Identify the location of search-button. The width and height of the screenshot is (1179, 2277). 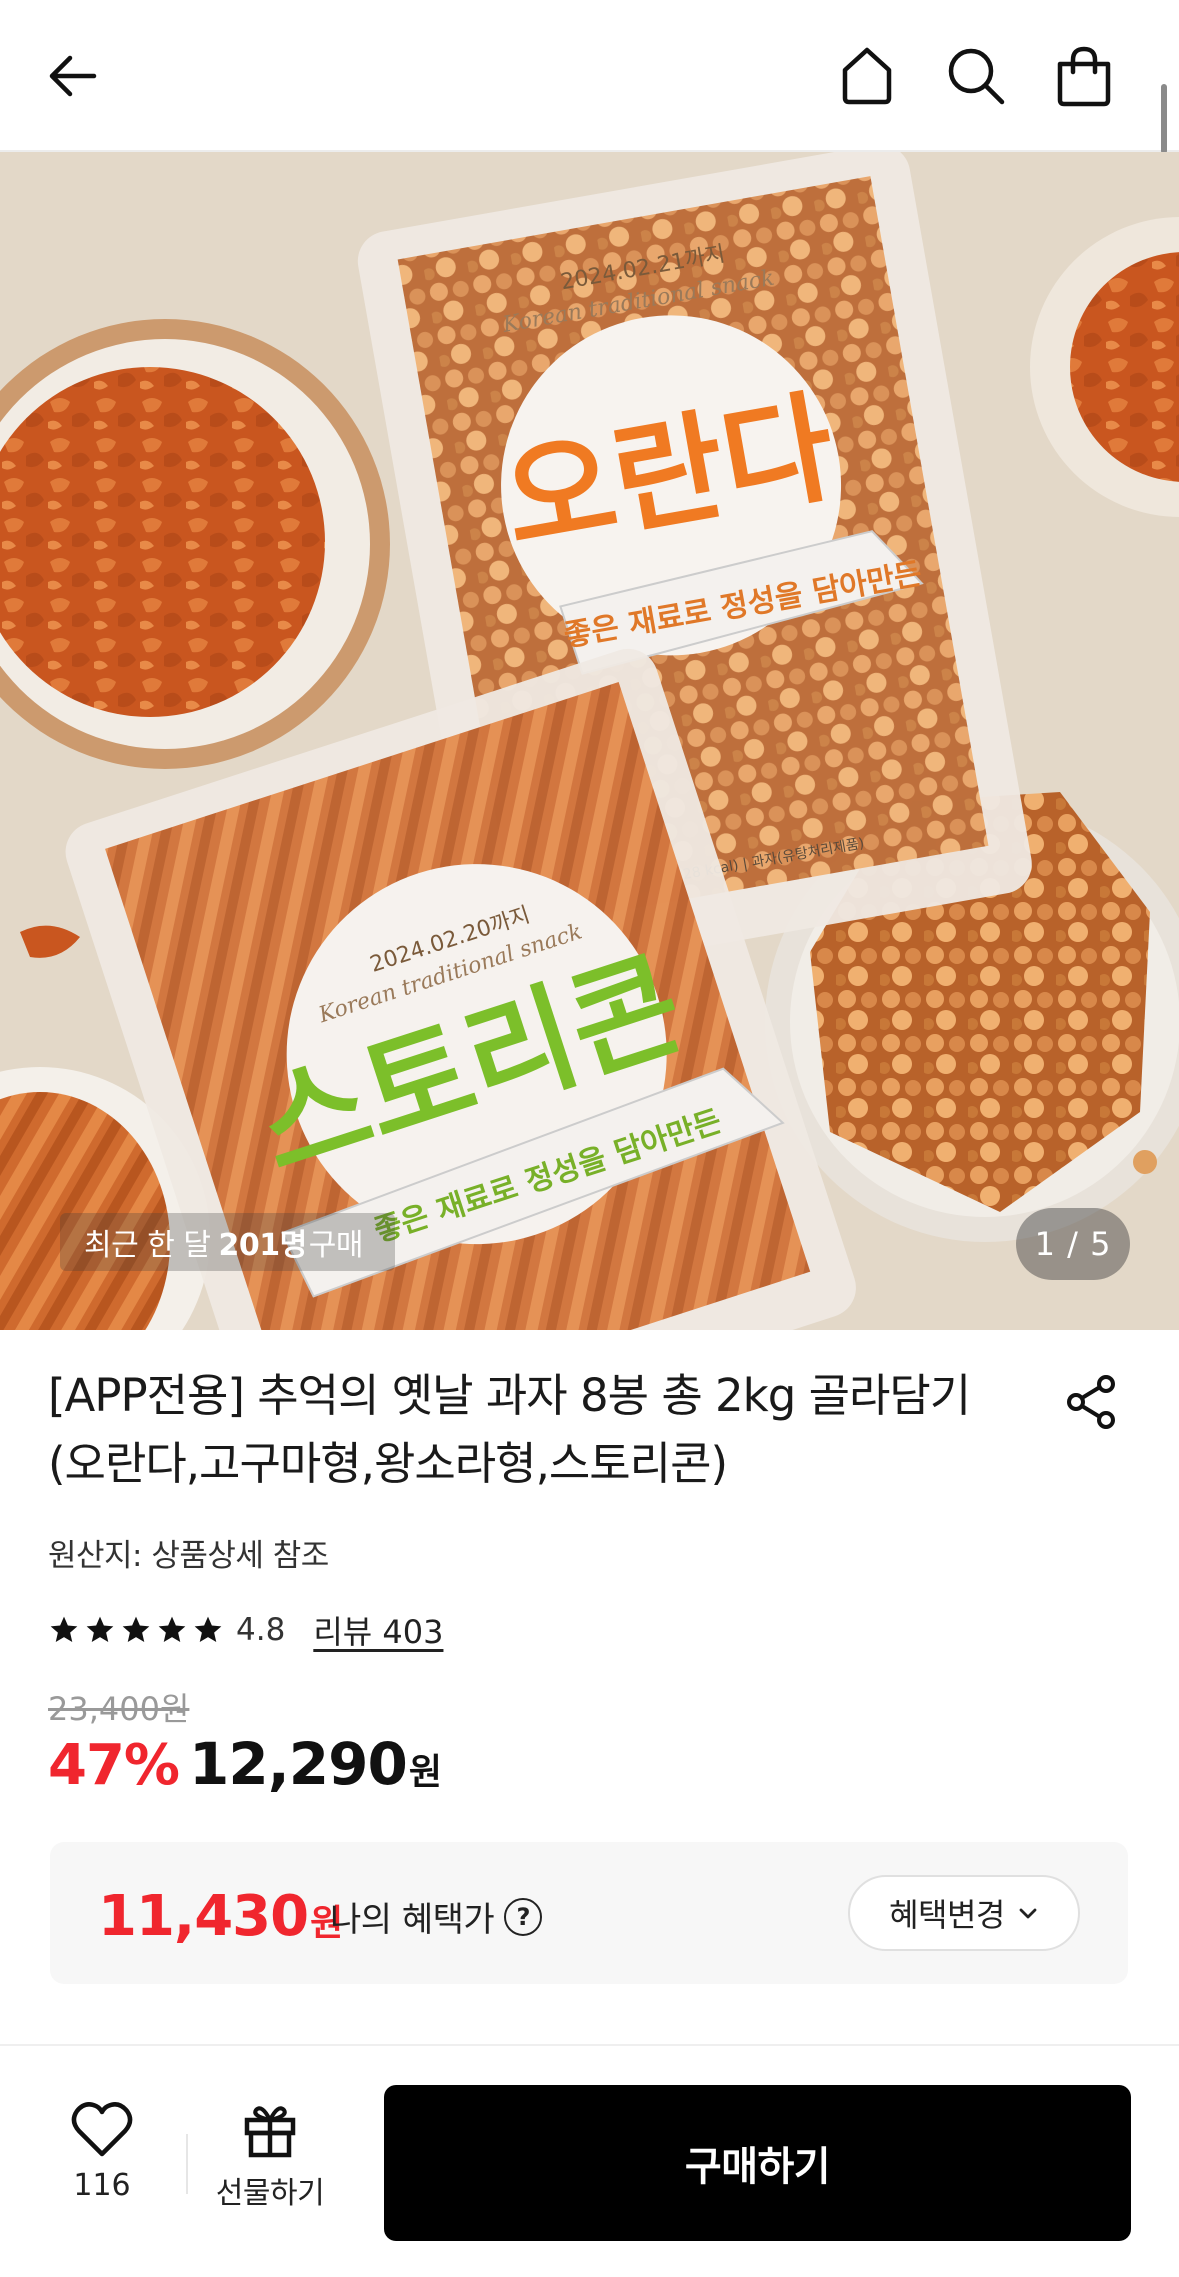
(976, 76).